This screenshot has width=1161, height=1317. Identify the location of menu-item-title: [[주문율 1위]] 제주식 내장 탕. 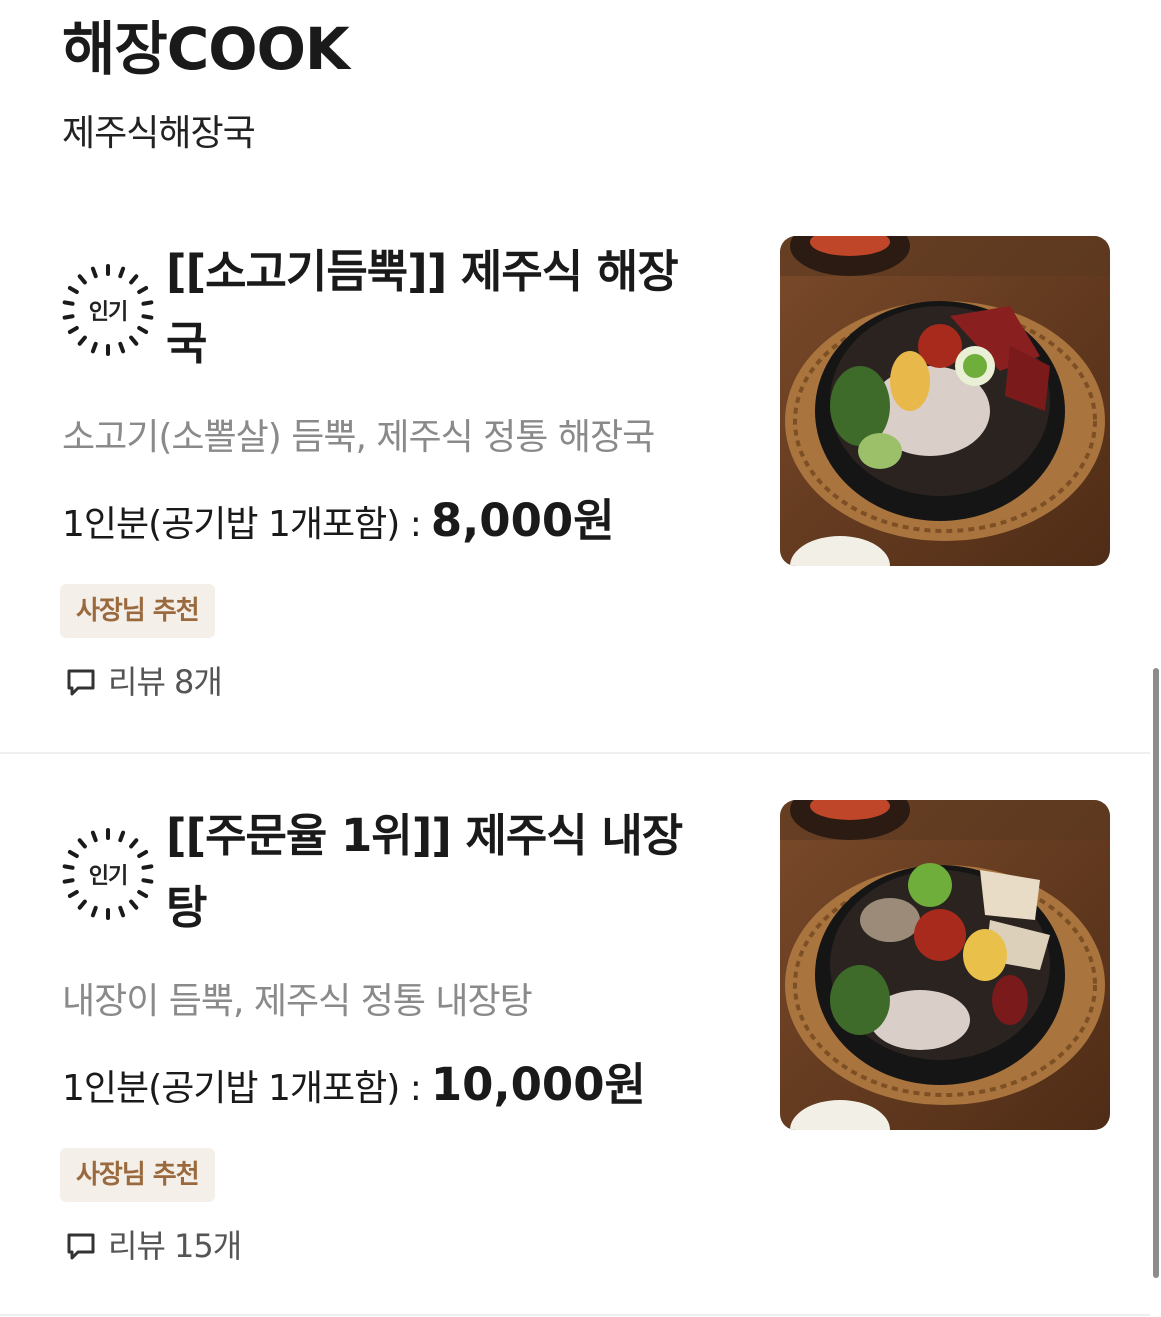
(466, 872).